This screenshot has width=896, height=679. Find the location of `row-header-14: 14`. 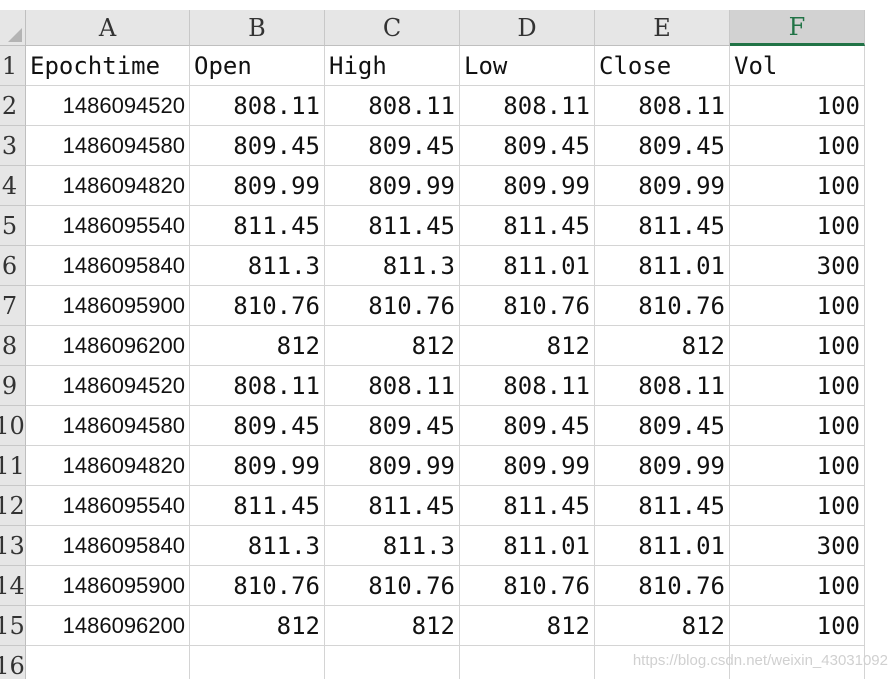

row-header-14: 14 is located at coordinates (13, 586).